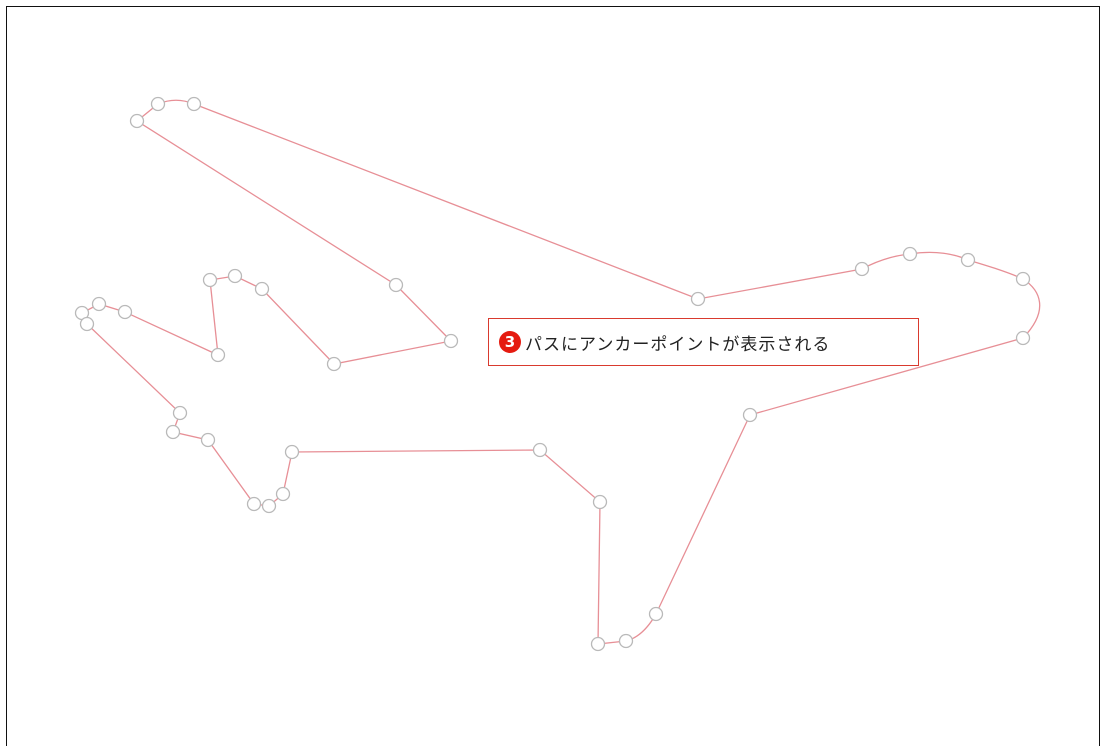  I want to click on step-callout: 3 パスにアンカーポイントが表示される, so click(703, 342).